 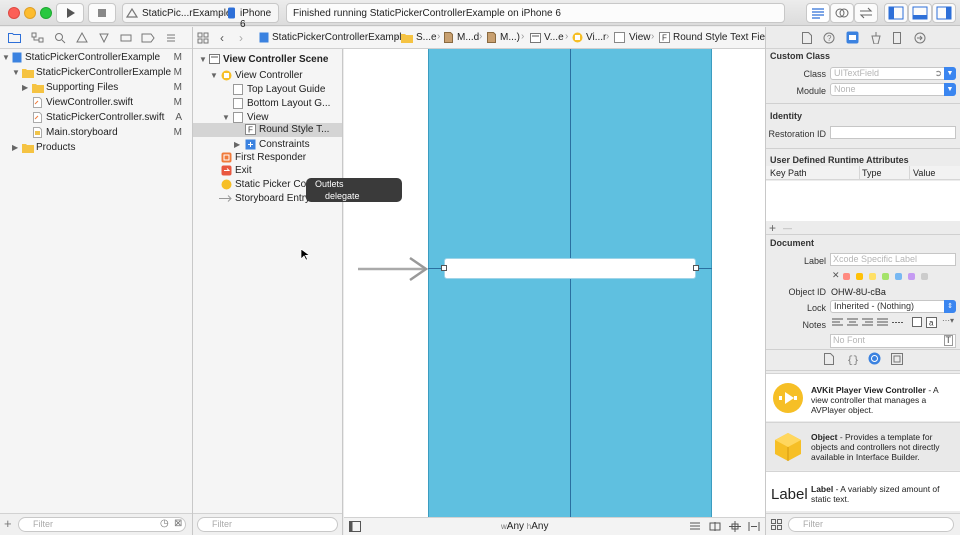 I want to click on clear-color-icon: ✕, so click(x=836, y=275).